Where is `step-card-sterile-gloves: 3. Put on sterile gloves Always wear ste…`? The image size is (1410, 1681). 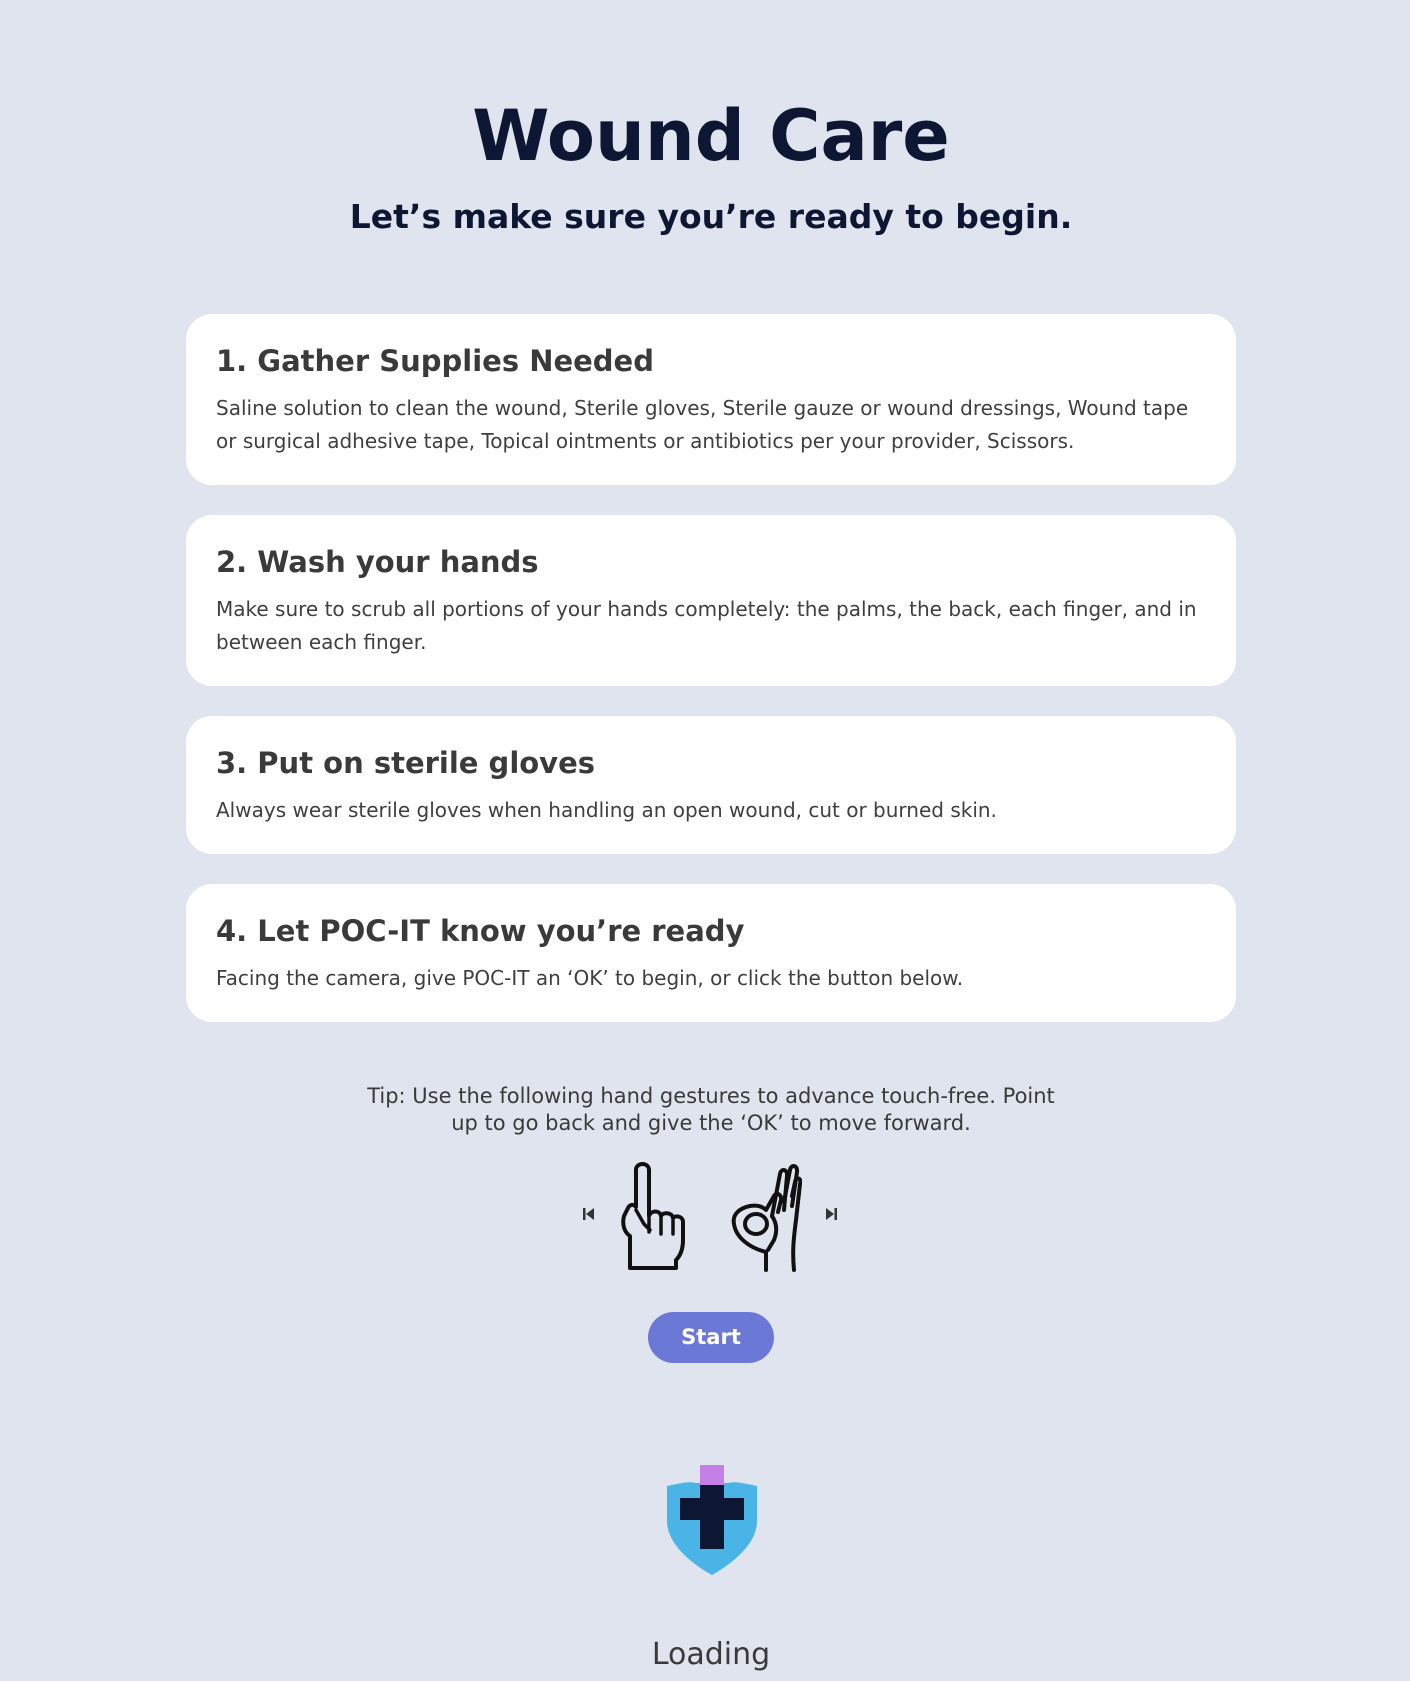
step-card-sterile-gloves: 3. Put on sterile gloves Always wear ste… is located at coordinates (711, 785).